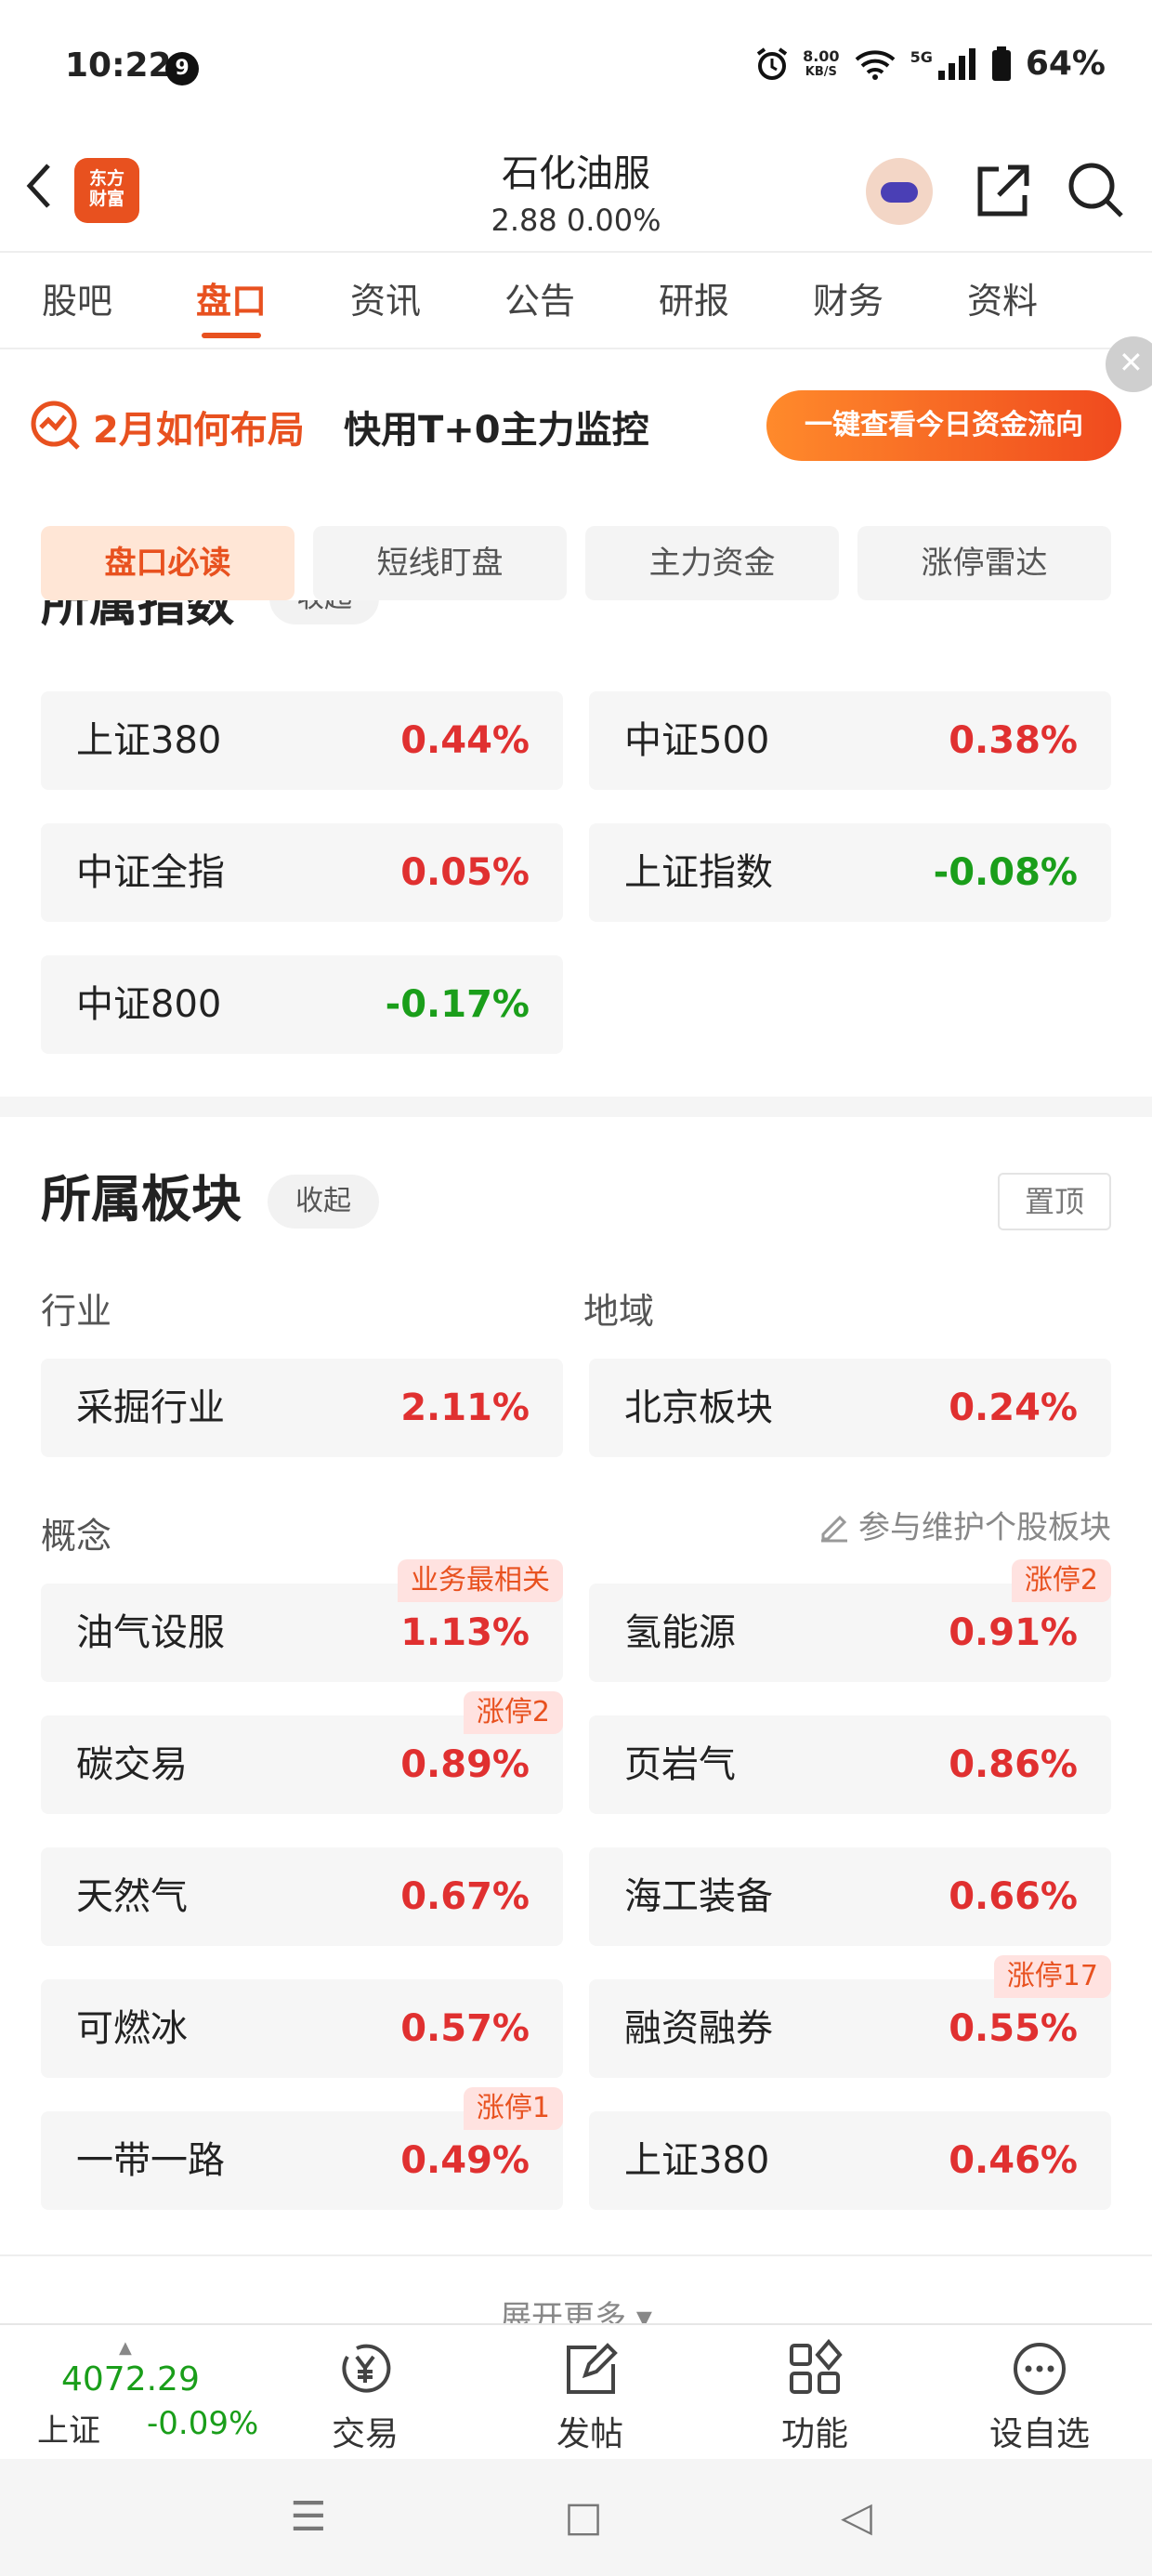  What do you see at coordinates (814, 2434) in the screenshot?
I see `features-label: 功能` at bounding box center [814, 2434].